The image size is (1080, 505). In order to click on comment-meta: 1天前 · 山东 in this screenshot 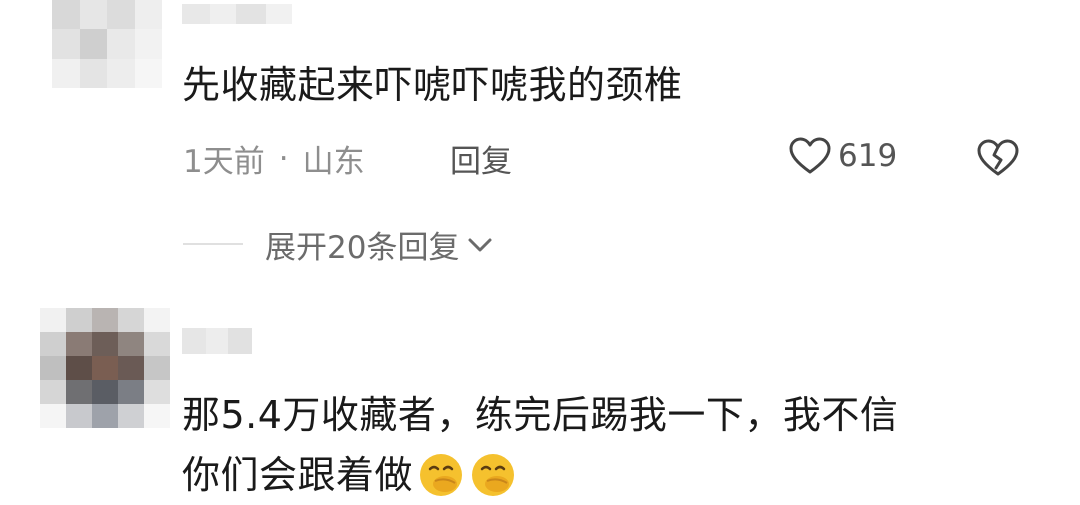, I will do `click(274, 158)`.